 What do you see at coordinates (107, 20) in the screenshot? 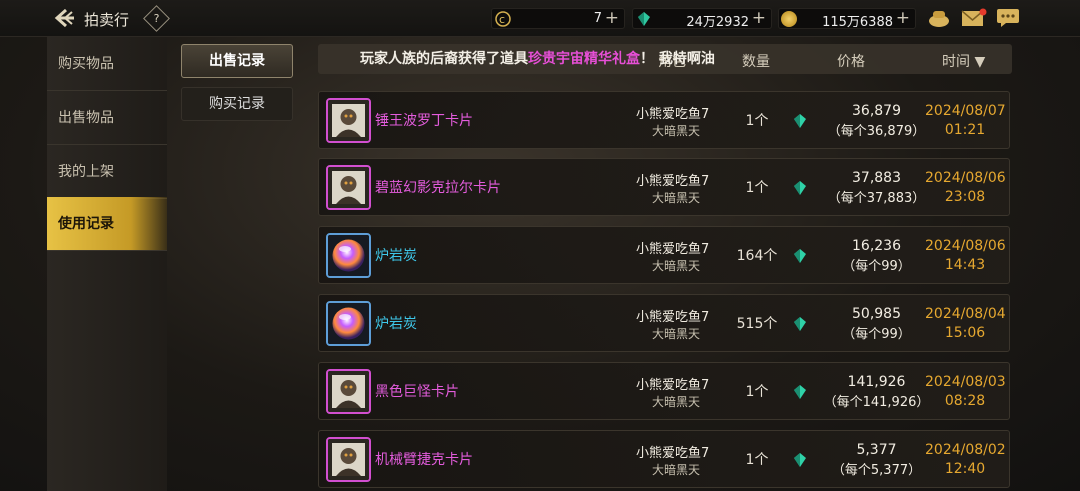
I see `page-title: 拍卖行` at bounding box center [107, 20].